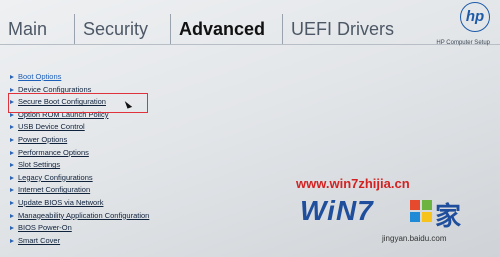 This screenshot has height=257, width=500. What do you see at coordinates (463, 43) in the screenshot?
I see `setup-title: HP Computer Setup` at bounding box center [463, 43].